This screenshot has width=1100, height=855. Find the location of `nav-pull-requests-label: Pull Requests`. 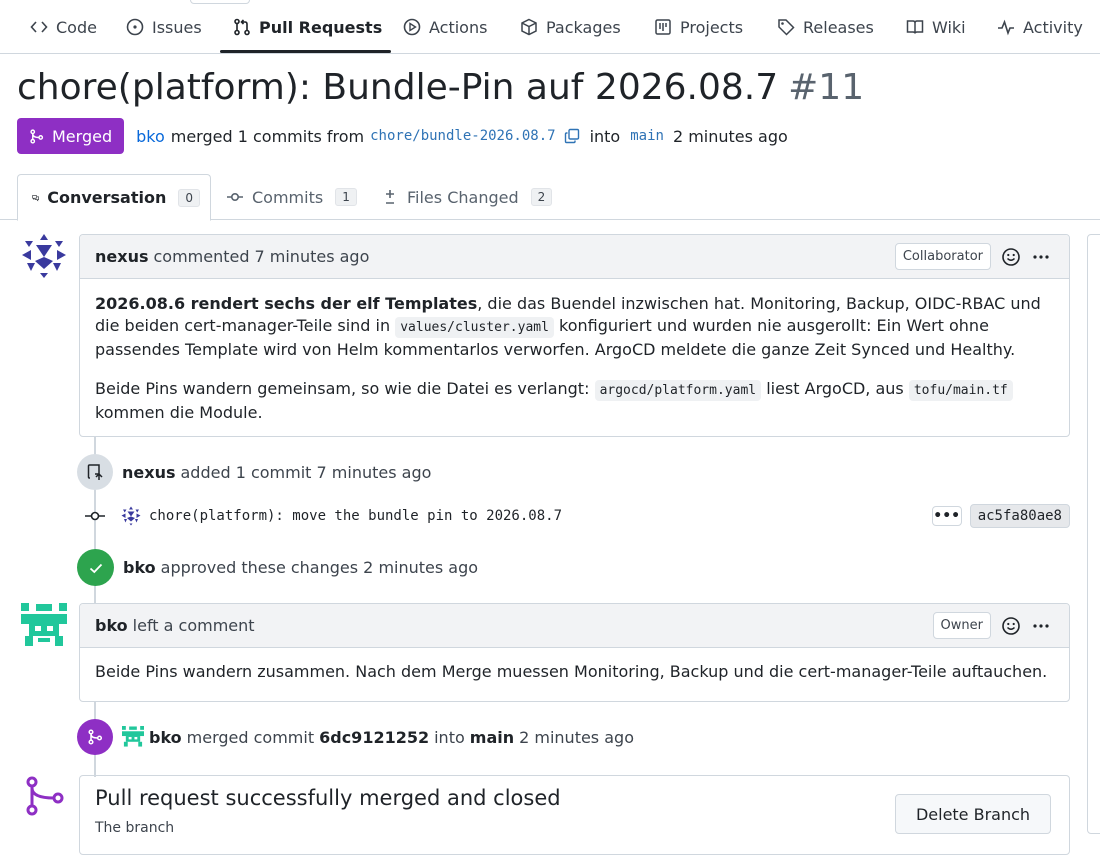

nav-pull-requests-label: Pull Requests is located at coordinates (321, 27).